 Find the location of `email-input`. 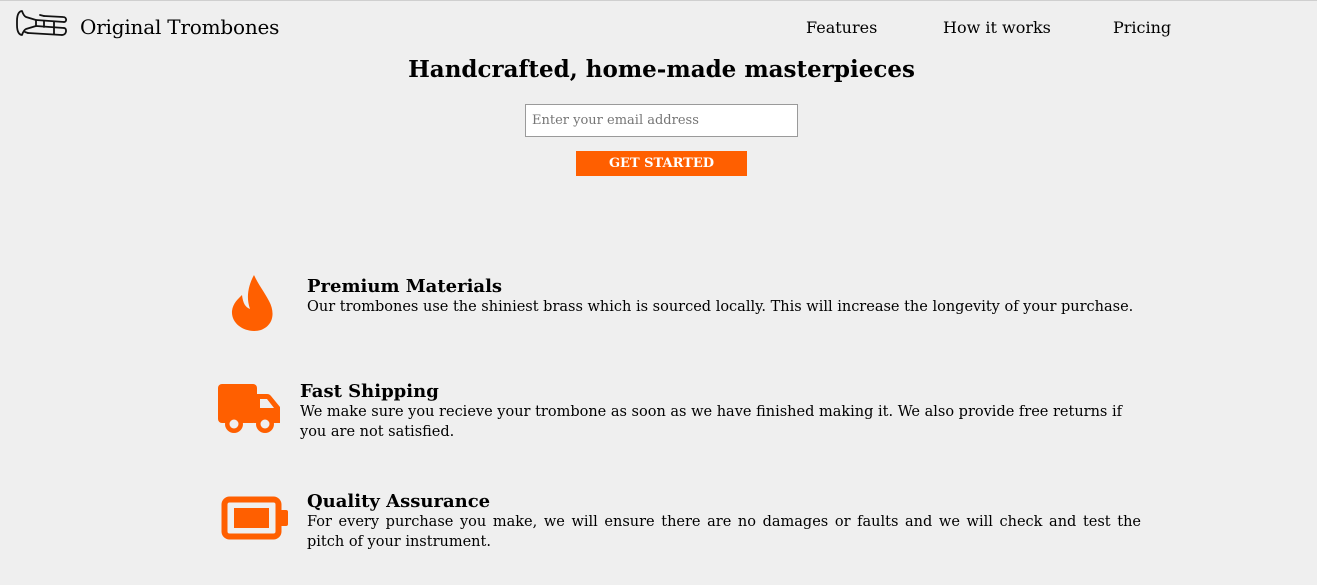

email-input is located at coordinates (661, 120).